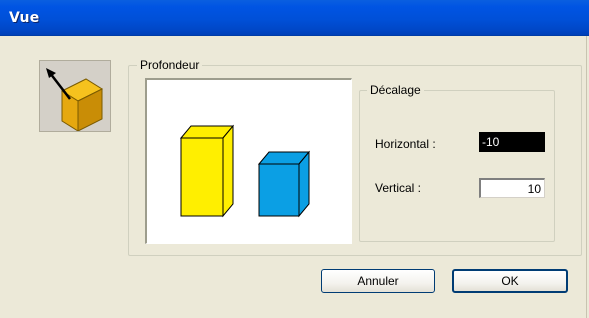 The height and width of the screenshot is (318, 589). Describe the element at coordinates (75, 100) in the screenshot. I see `depth-cube-icon` at that location.